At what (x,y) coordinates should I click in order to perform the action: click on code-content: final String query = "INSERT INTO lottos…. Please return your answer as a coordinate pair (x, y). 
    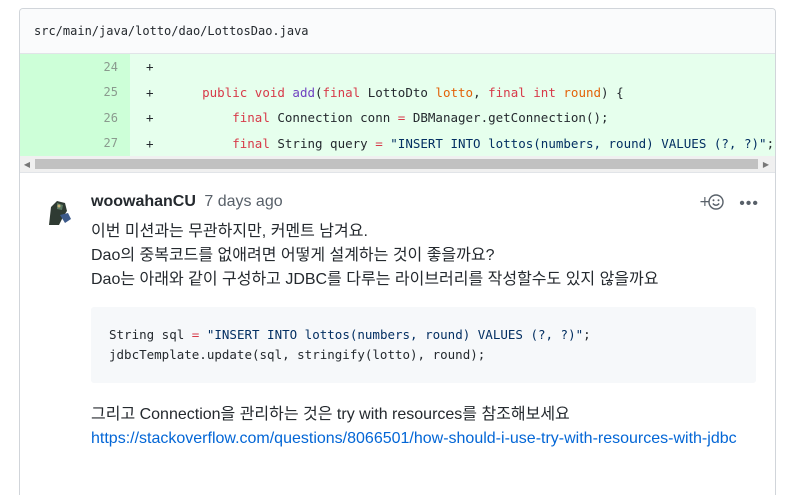
    Looking at the image, I should click on (503, 143).